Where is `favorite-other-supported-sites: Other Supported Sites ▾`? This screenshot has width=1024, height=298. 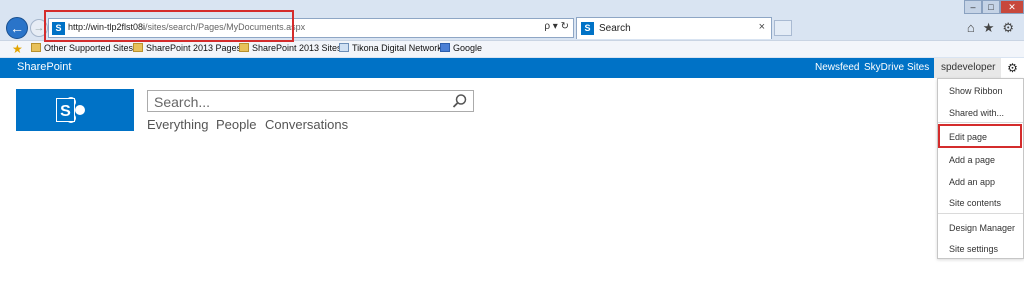
favorite-other-supported-sites: Other Supported Sites ▾ is located at coordinates (85, 48).